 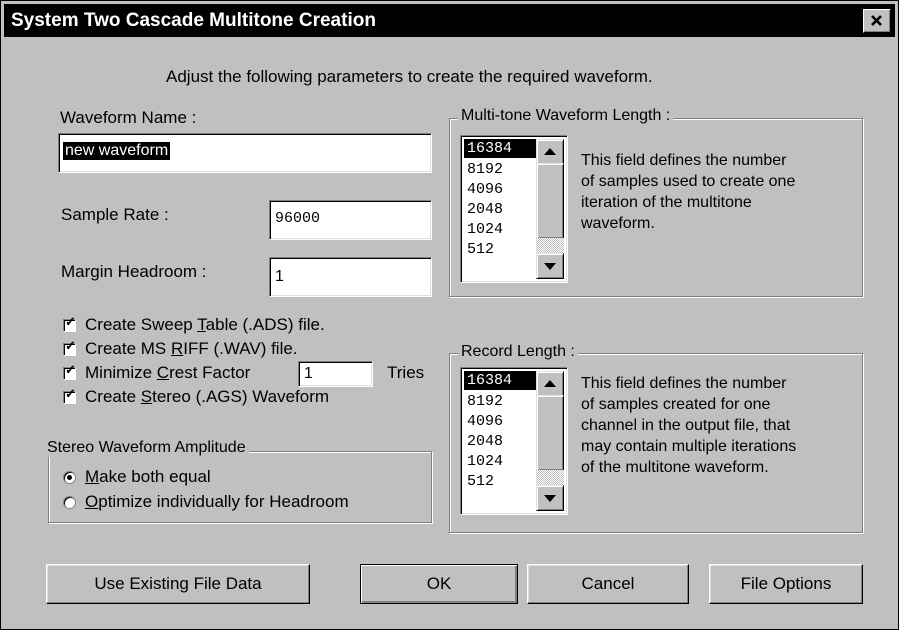 What do you see at coordinates (335, 374) in the screenshot?
I see `tries-field: 1` at bounding box center [335, 374].